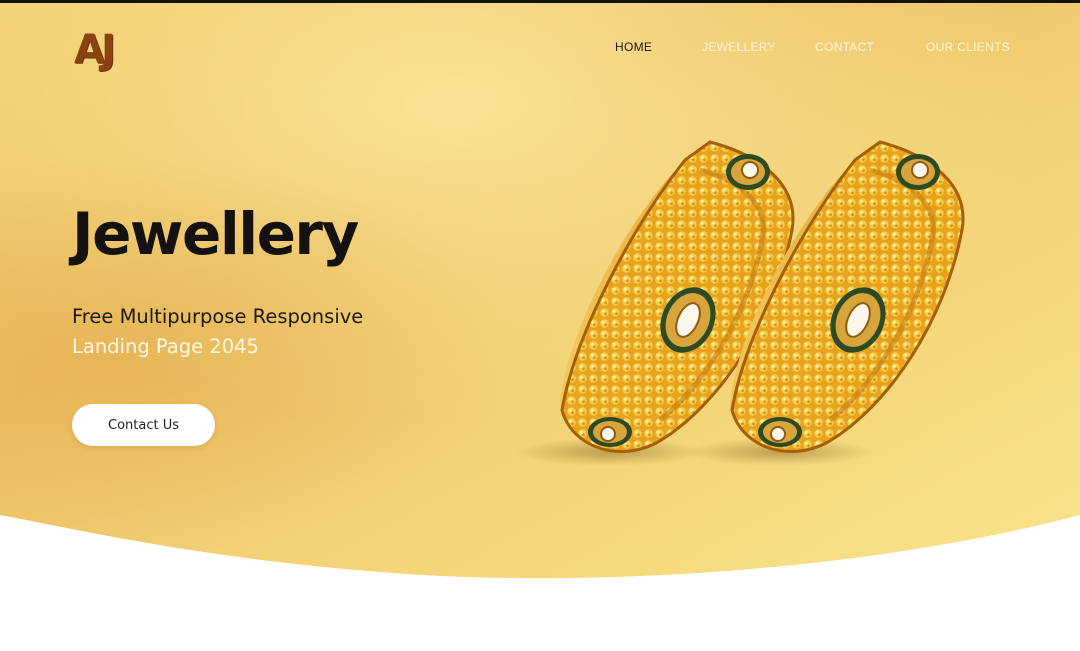 The height and width of the screenshot is (651, 1080). What do you see at coordinates (844, 47) in the screenshot?
I see `nav-contact-link: CONTACT` at bounding box center [844, 47].